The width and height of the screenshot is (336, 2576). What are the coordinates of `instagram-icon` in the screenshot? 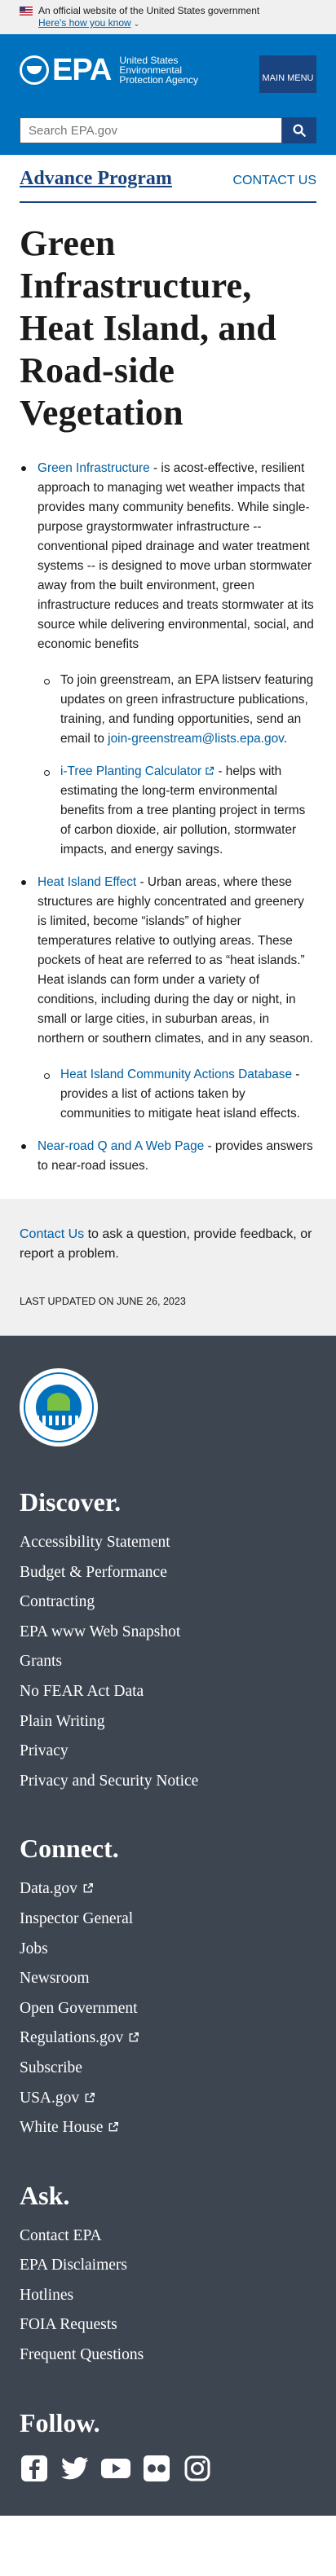 It's located at (197, 2468).